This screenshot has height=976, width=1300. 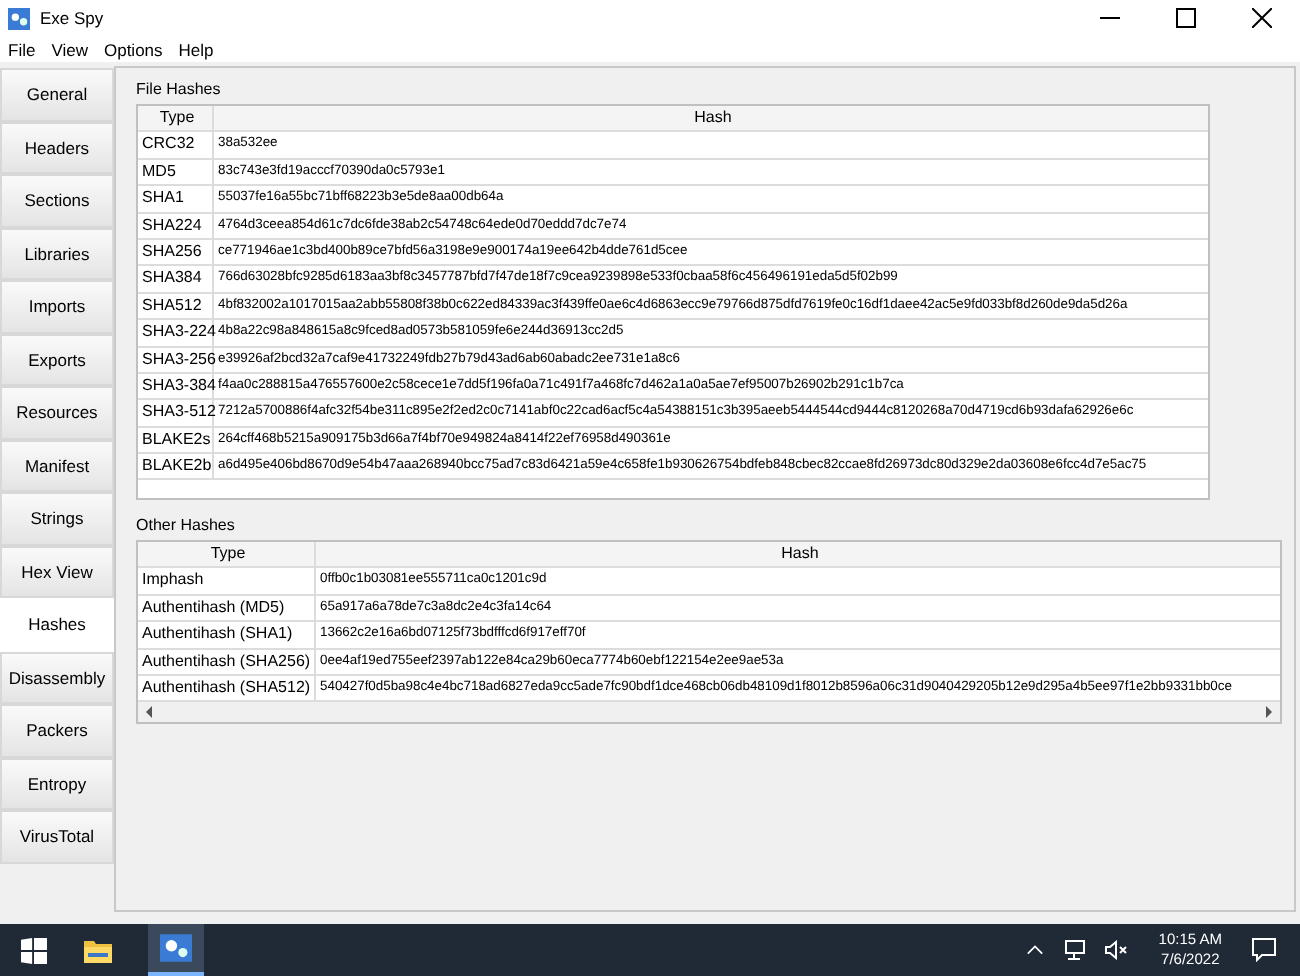 What do you see at coordinates (1074, 950) in the screenshot?
I see `network-icon` at bounding box center [1074, 950].